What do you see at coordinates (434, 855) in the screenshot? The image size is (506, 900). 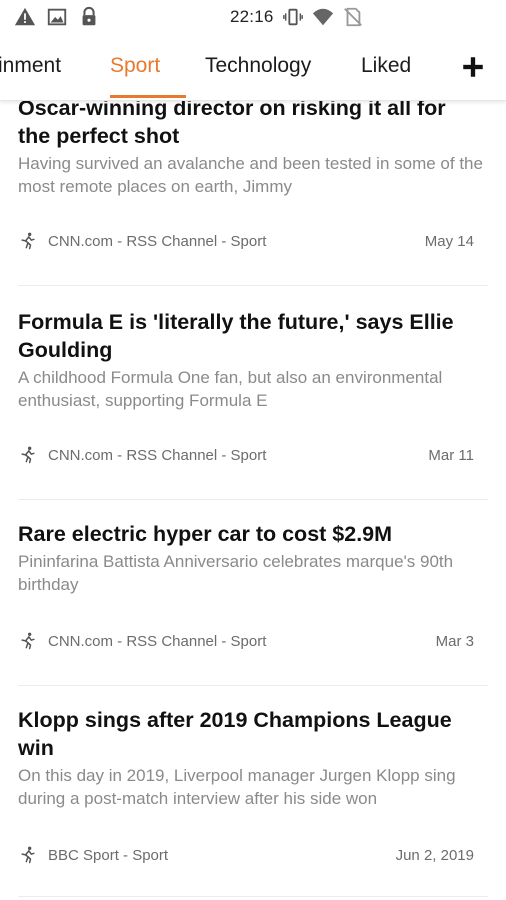 I see `article-date: Jun 2, 2019` at bounding box center [434, 855].